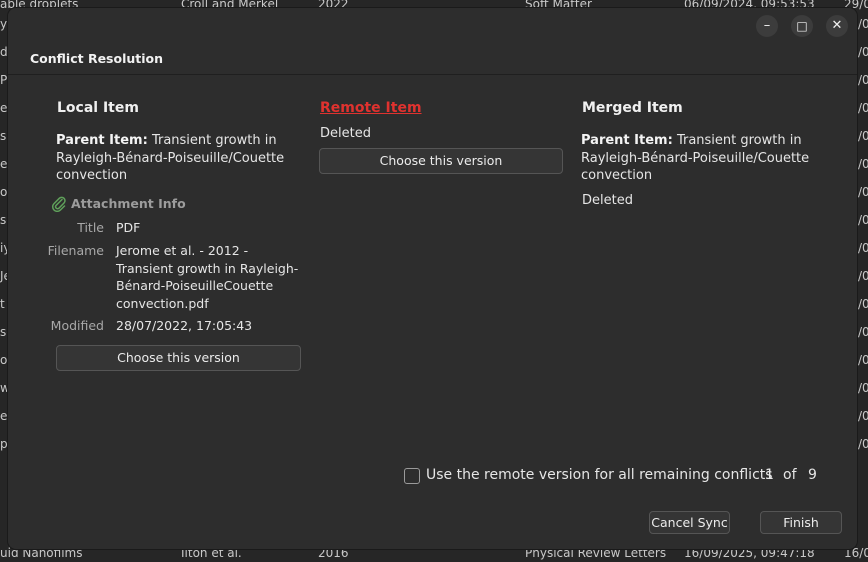  I want to click on modified-label: Modified, so click(77, 325).